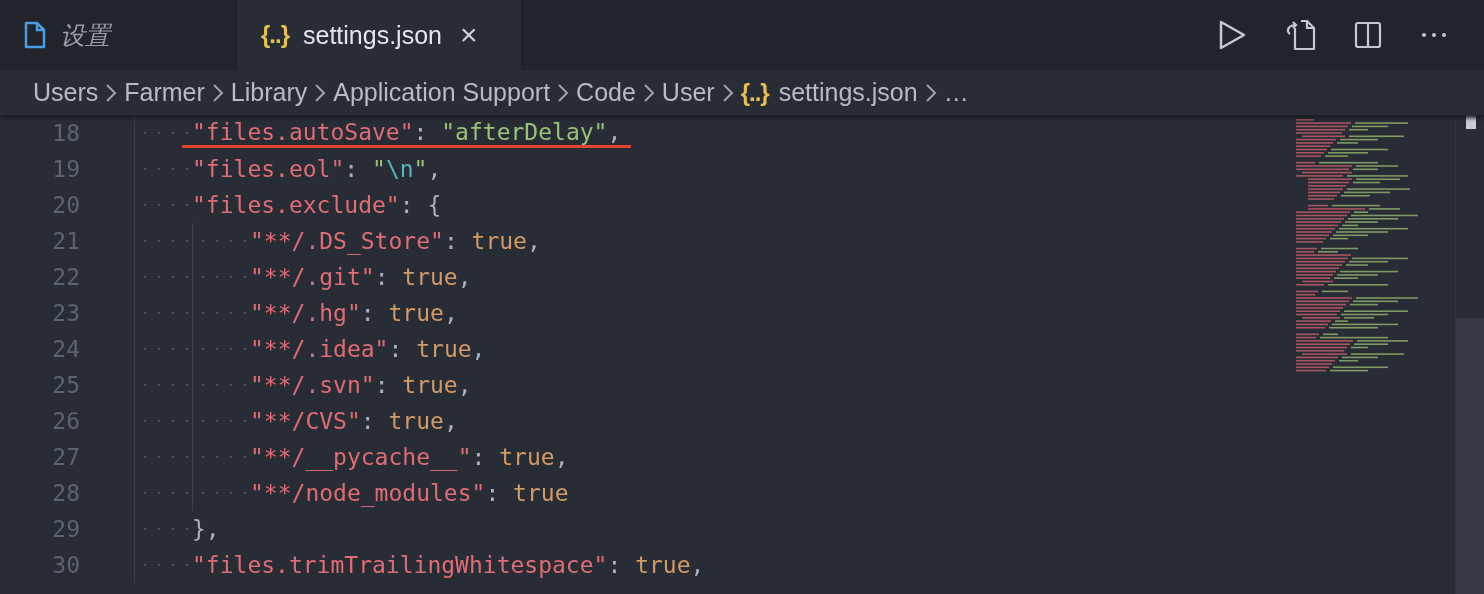  Describe the element at coordinates (1469, 354) in the screenshot. I see `scrollbar` at that location.